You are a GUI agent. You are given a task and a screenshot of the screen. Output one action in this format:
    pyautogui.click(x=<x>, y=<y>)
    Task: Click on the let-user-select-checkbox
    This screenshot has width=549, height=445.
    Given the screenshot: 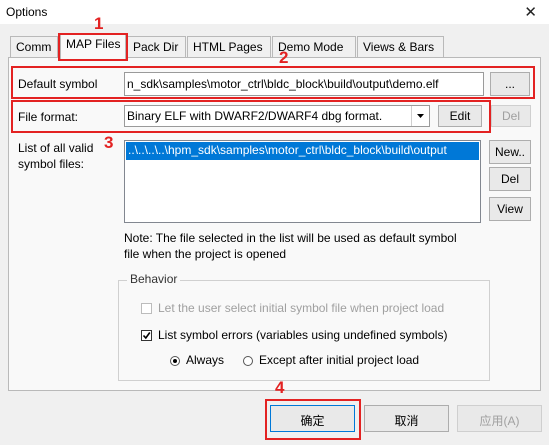 What is the action you would take?
    pyautogui.click(x=146, y=308)
    